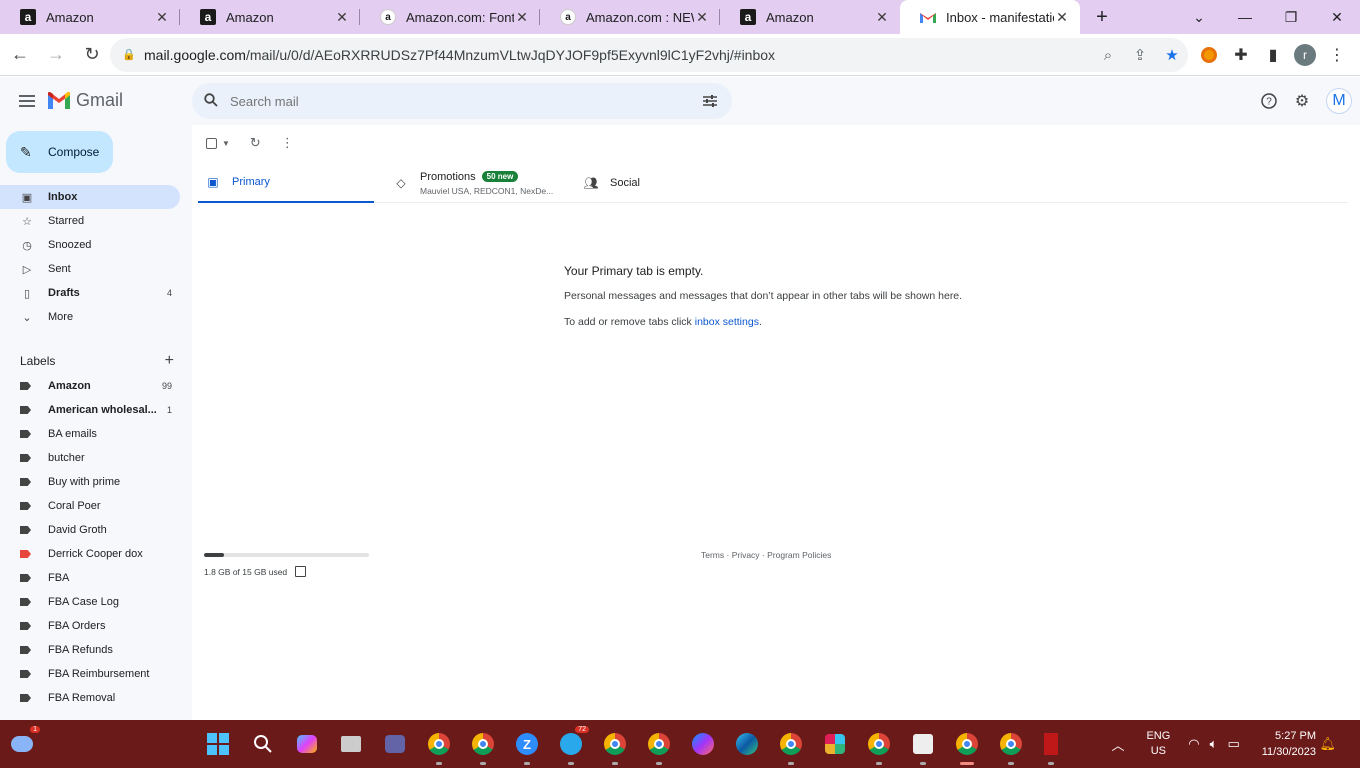 The image size is (1360, 768). Describe the element at coordinates (90, 602) in the screenshot. I see `sidebar-label-item: FBA Case Log` at that location.